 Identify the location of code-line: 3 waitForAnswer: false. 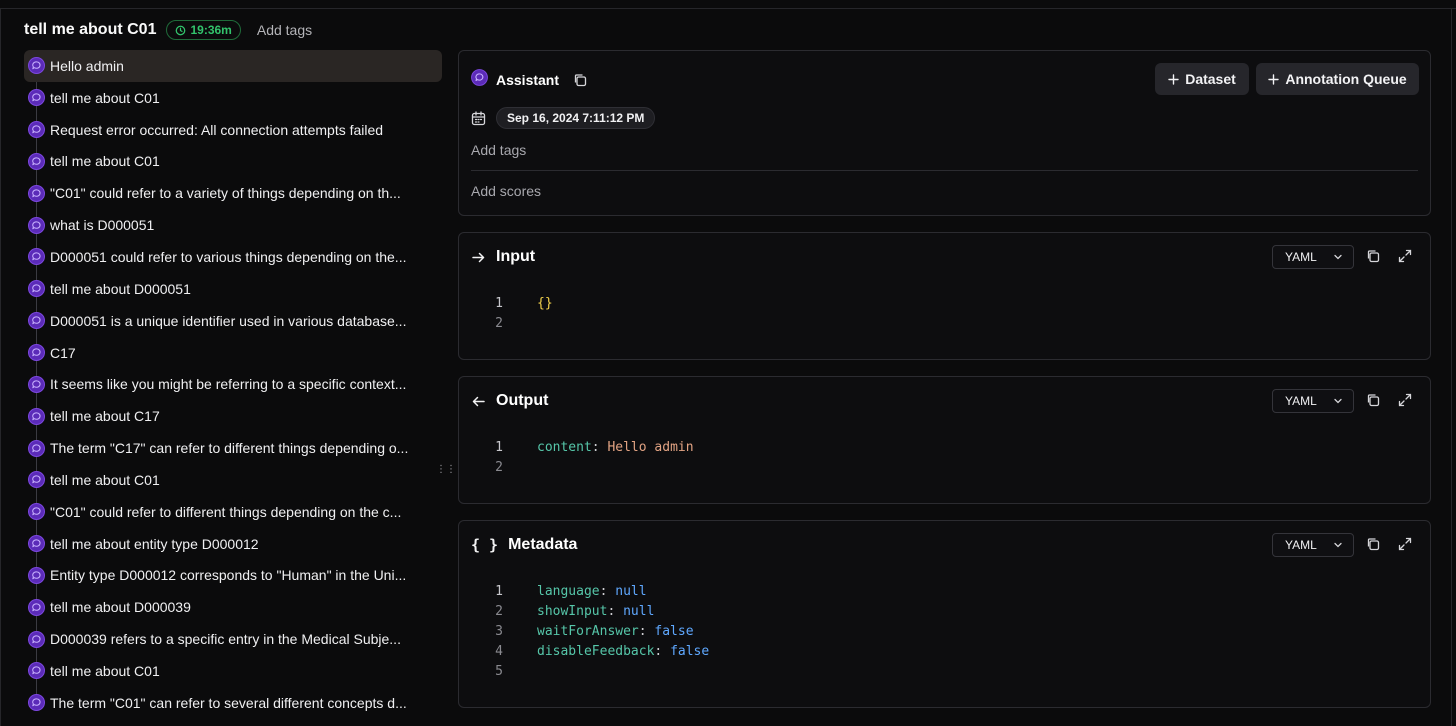
(597, 631).